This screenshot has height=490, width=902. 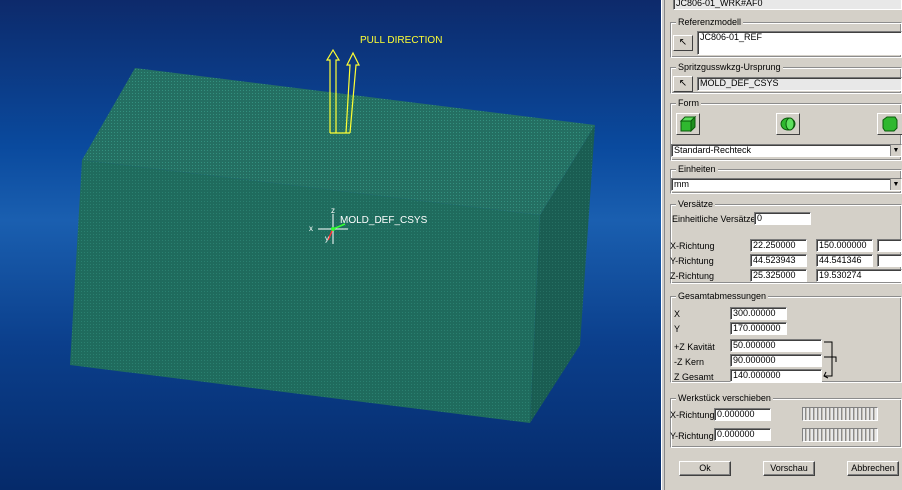 I want to click on cylinder-shape-button, so click(x=788, y=124).